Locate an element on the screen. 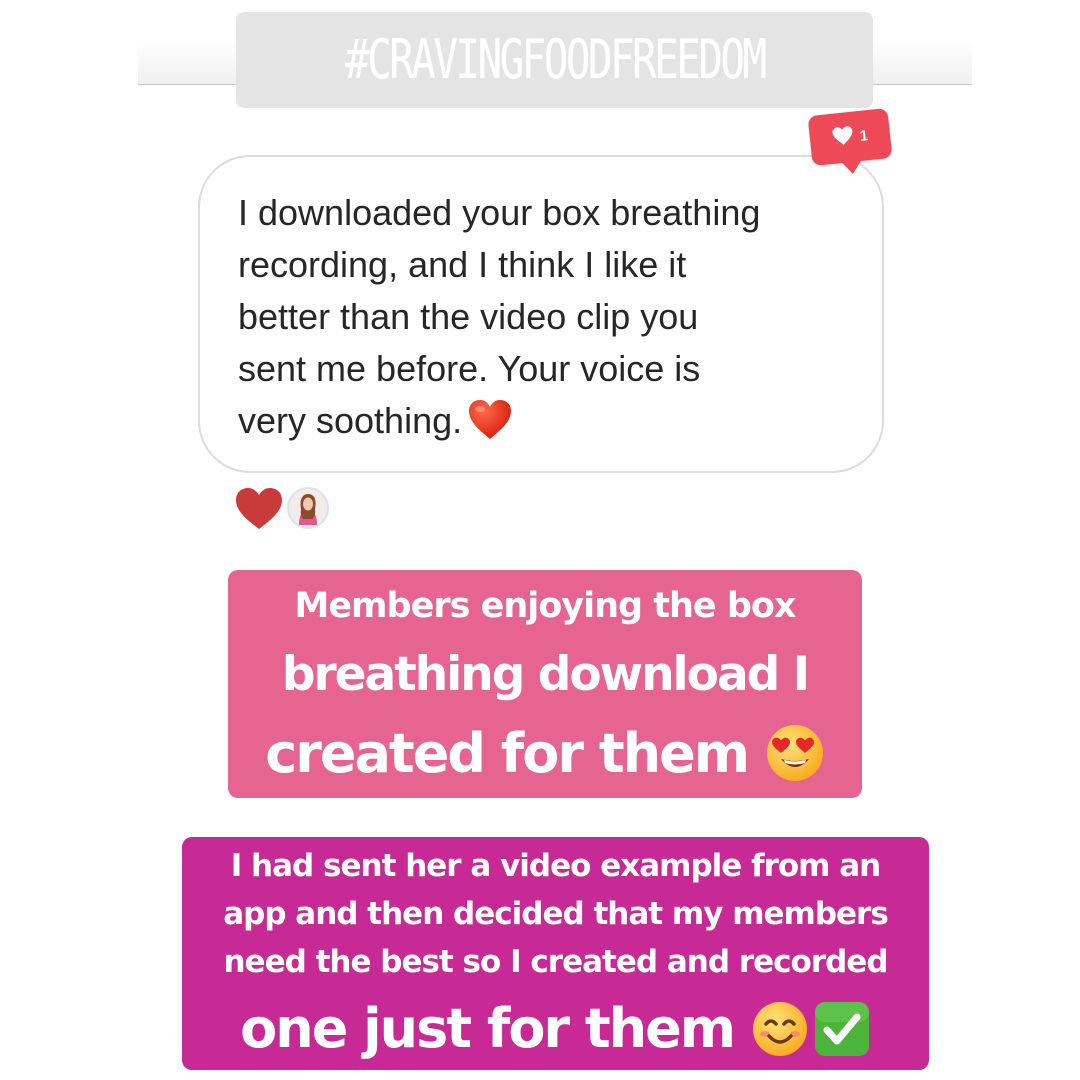  hashtag-sticker: #CRAVINGFOODFREEDOM is located at coordinates (554, 60).